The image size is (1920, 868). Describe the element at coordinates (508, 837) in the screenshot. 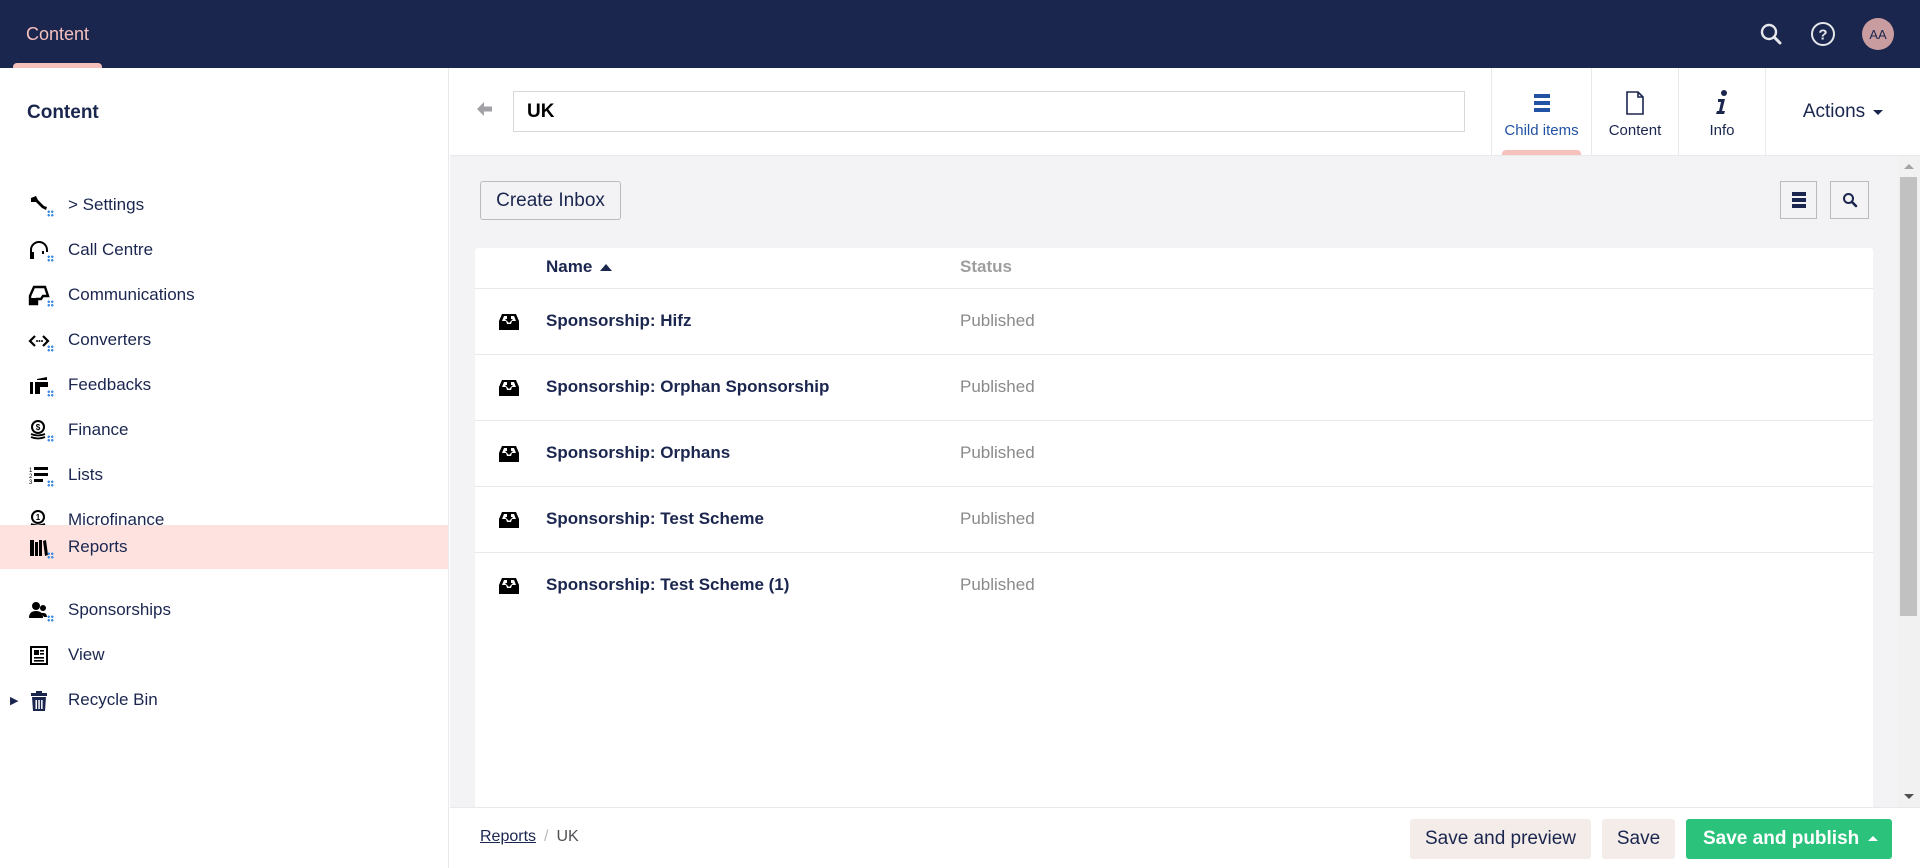

I see `breadcrumb-link-reports: Reports` at that location.